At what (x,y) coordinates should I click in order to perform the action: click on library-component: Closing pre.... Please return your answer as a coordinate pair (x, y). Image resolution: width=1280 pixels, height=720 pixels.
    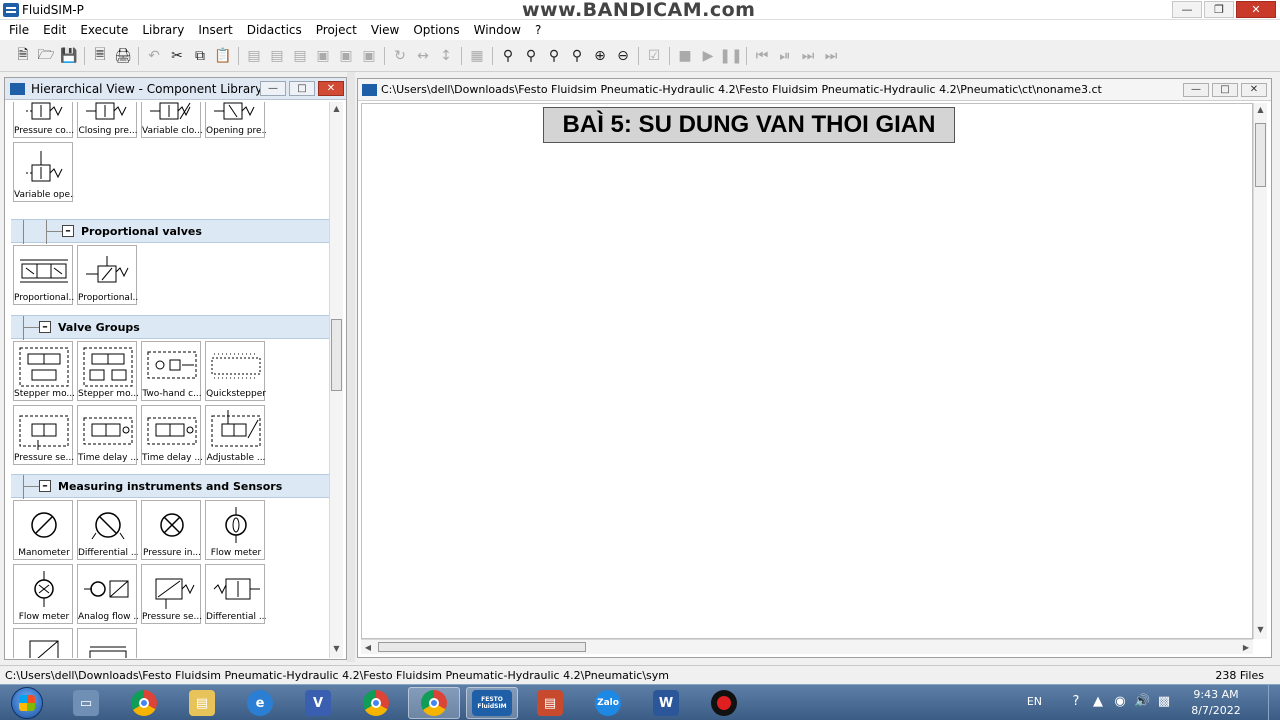
    Looking at the image, I should click on (107, 120).